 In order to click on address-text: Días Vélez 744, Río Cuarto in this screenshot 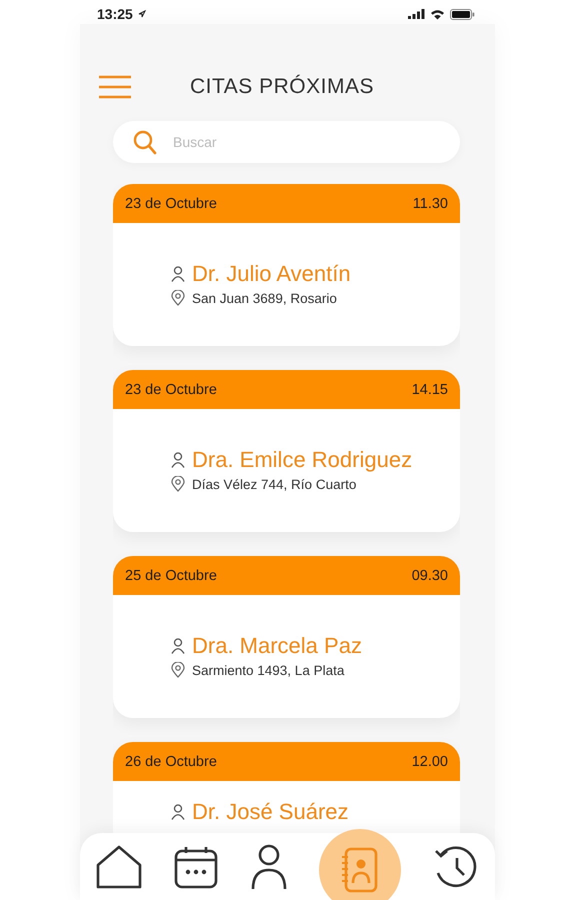, I will do `click(274, 484)`.